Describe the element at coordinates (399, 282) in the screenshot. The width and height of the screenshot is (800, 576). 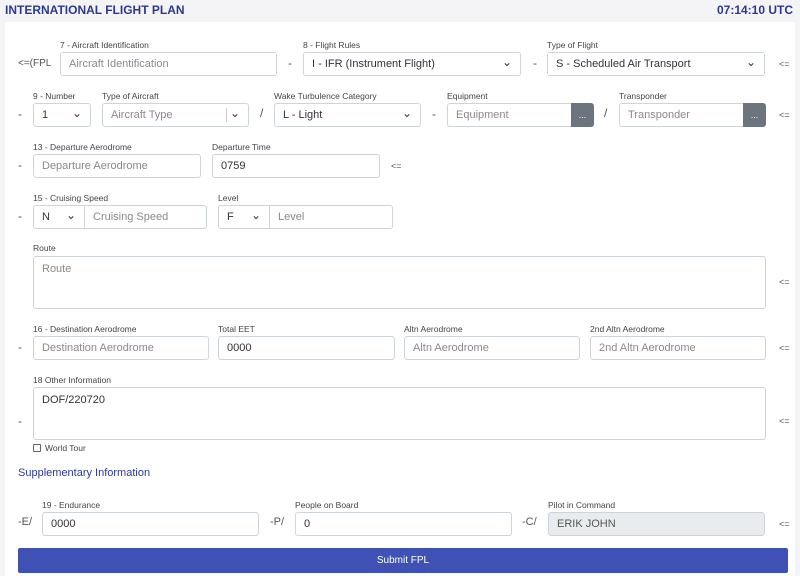
I see `route-textarea: Route` at that location.